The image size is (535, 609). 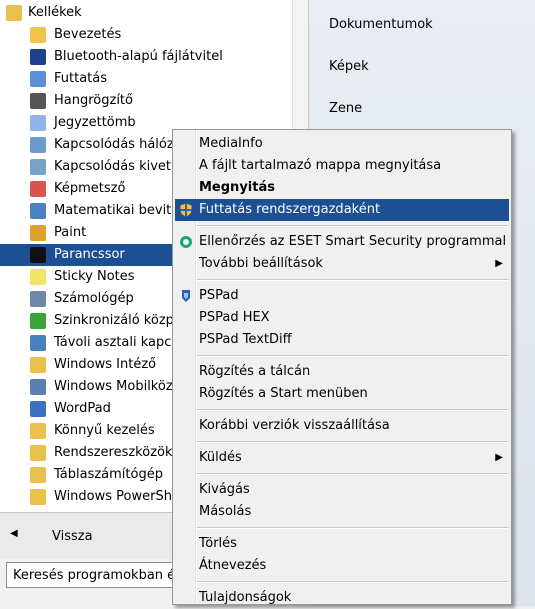 What do you see at coordinates (218, 543) in the screenshot?
I see `menu-item-label: Törlés` at bounding box center [218, 543].